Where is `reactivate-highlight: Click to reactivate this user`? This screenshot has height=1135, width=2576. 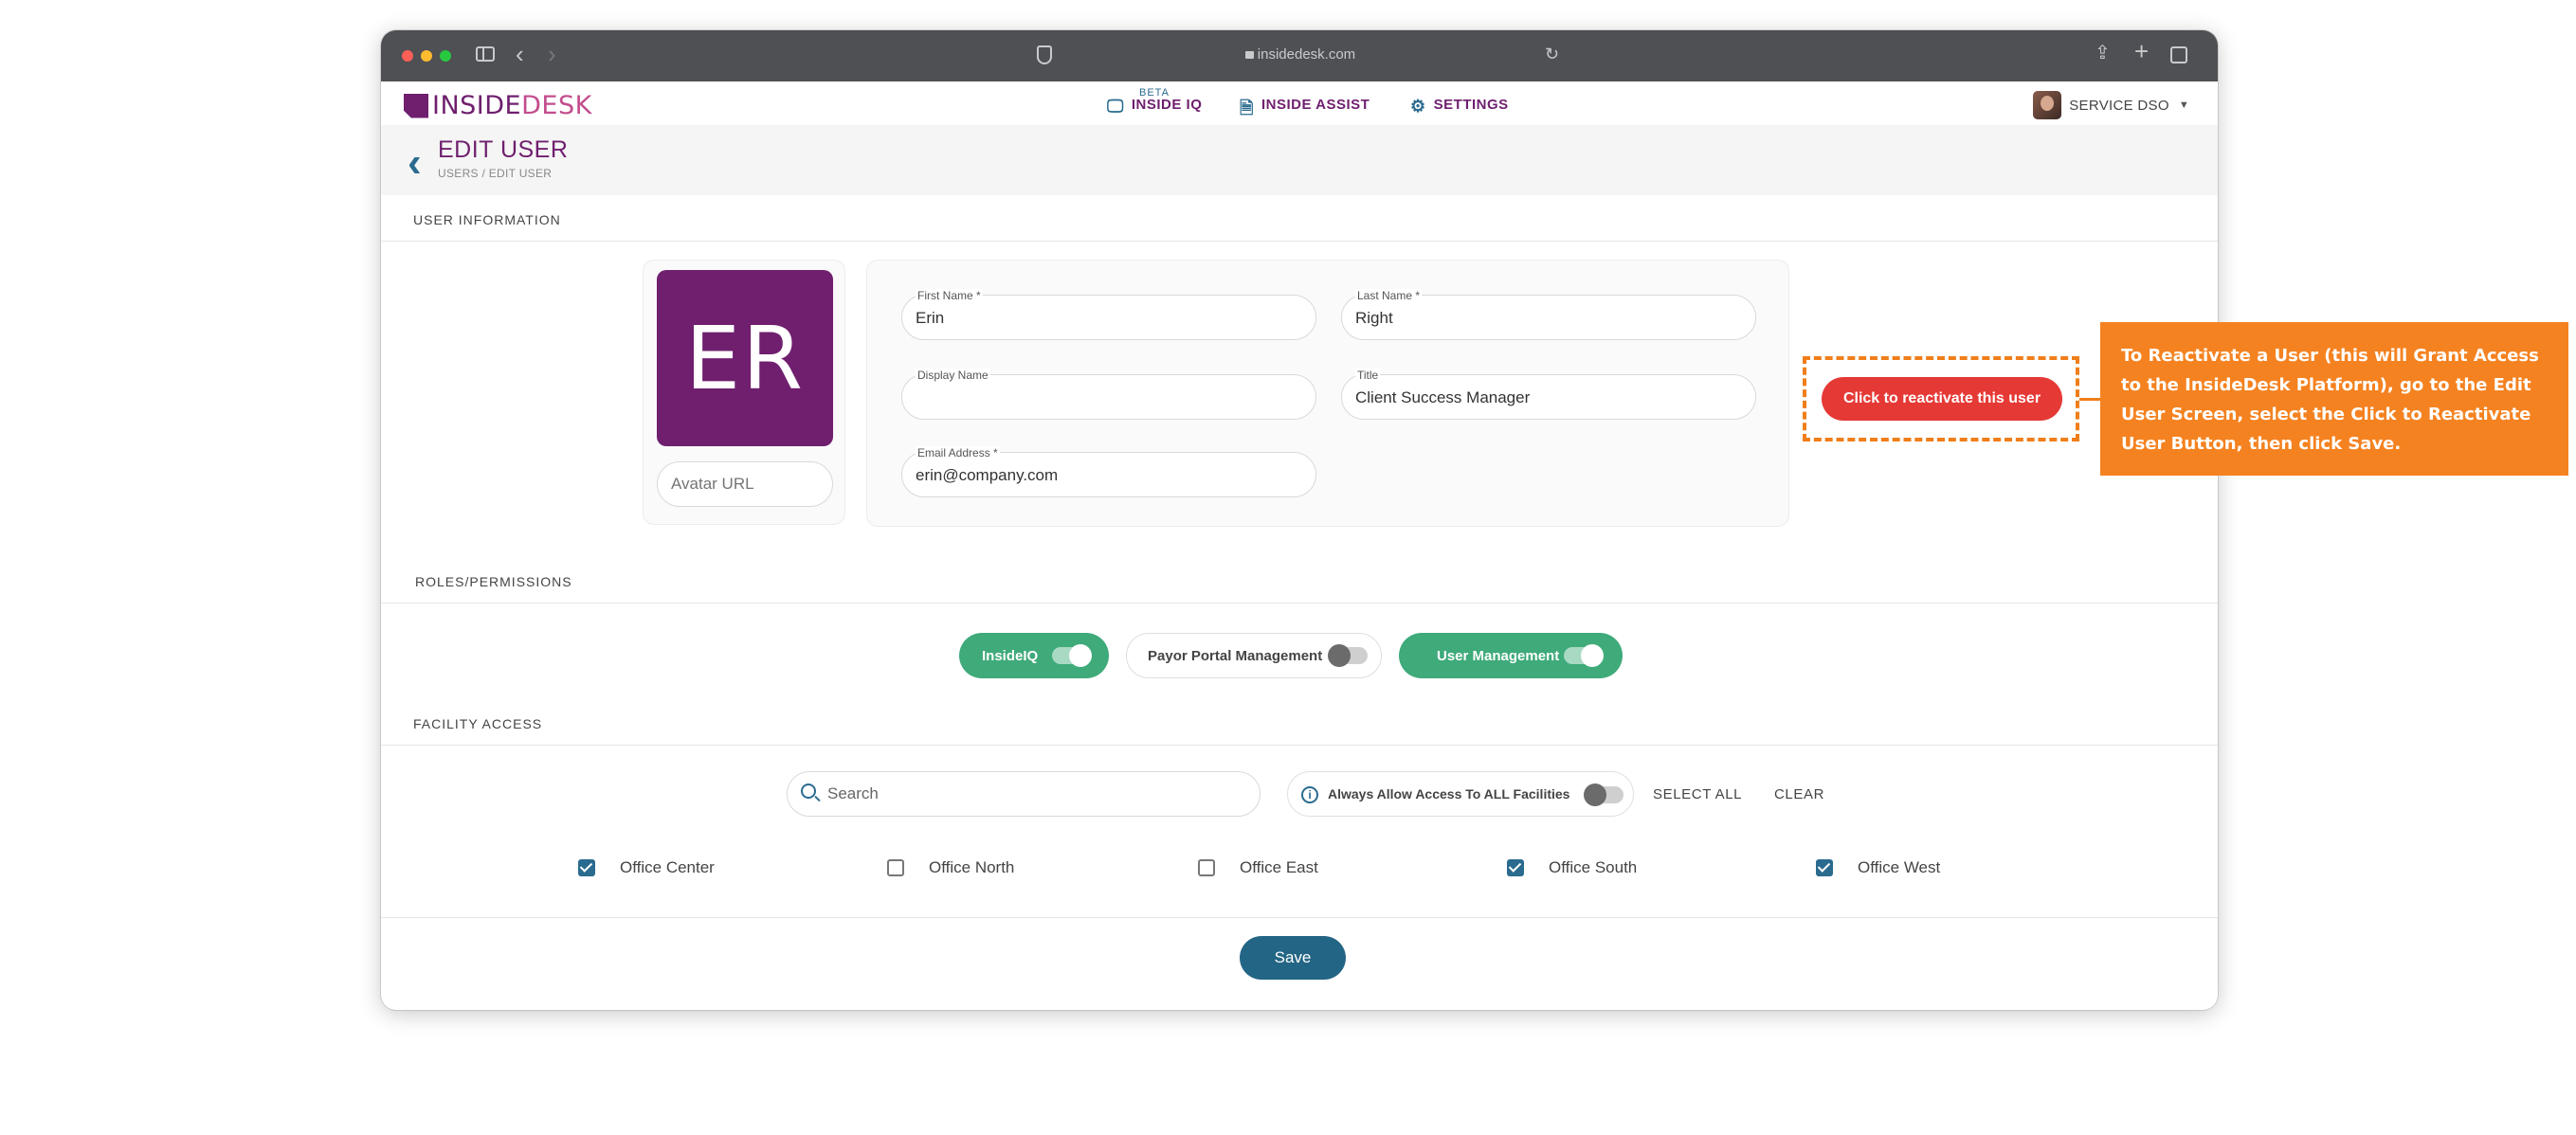 reactivate-highlight: Click to reactivate this user is located at coordinates (1941, 398).